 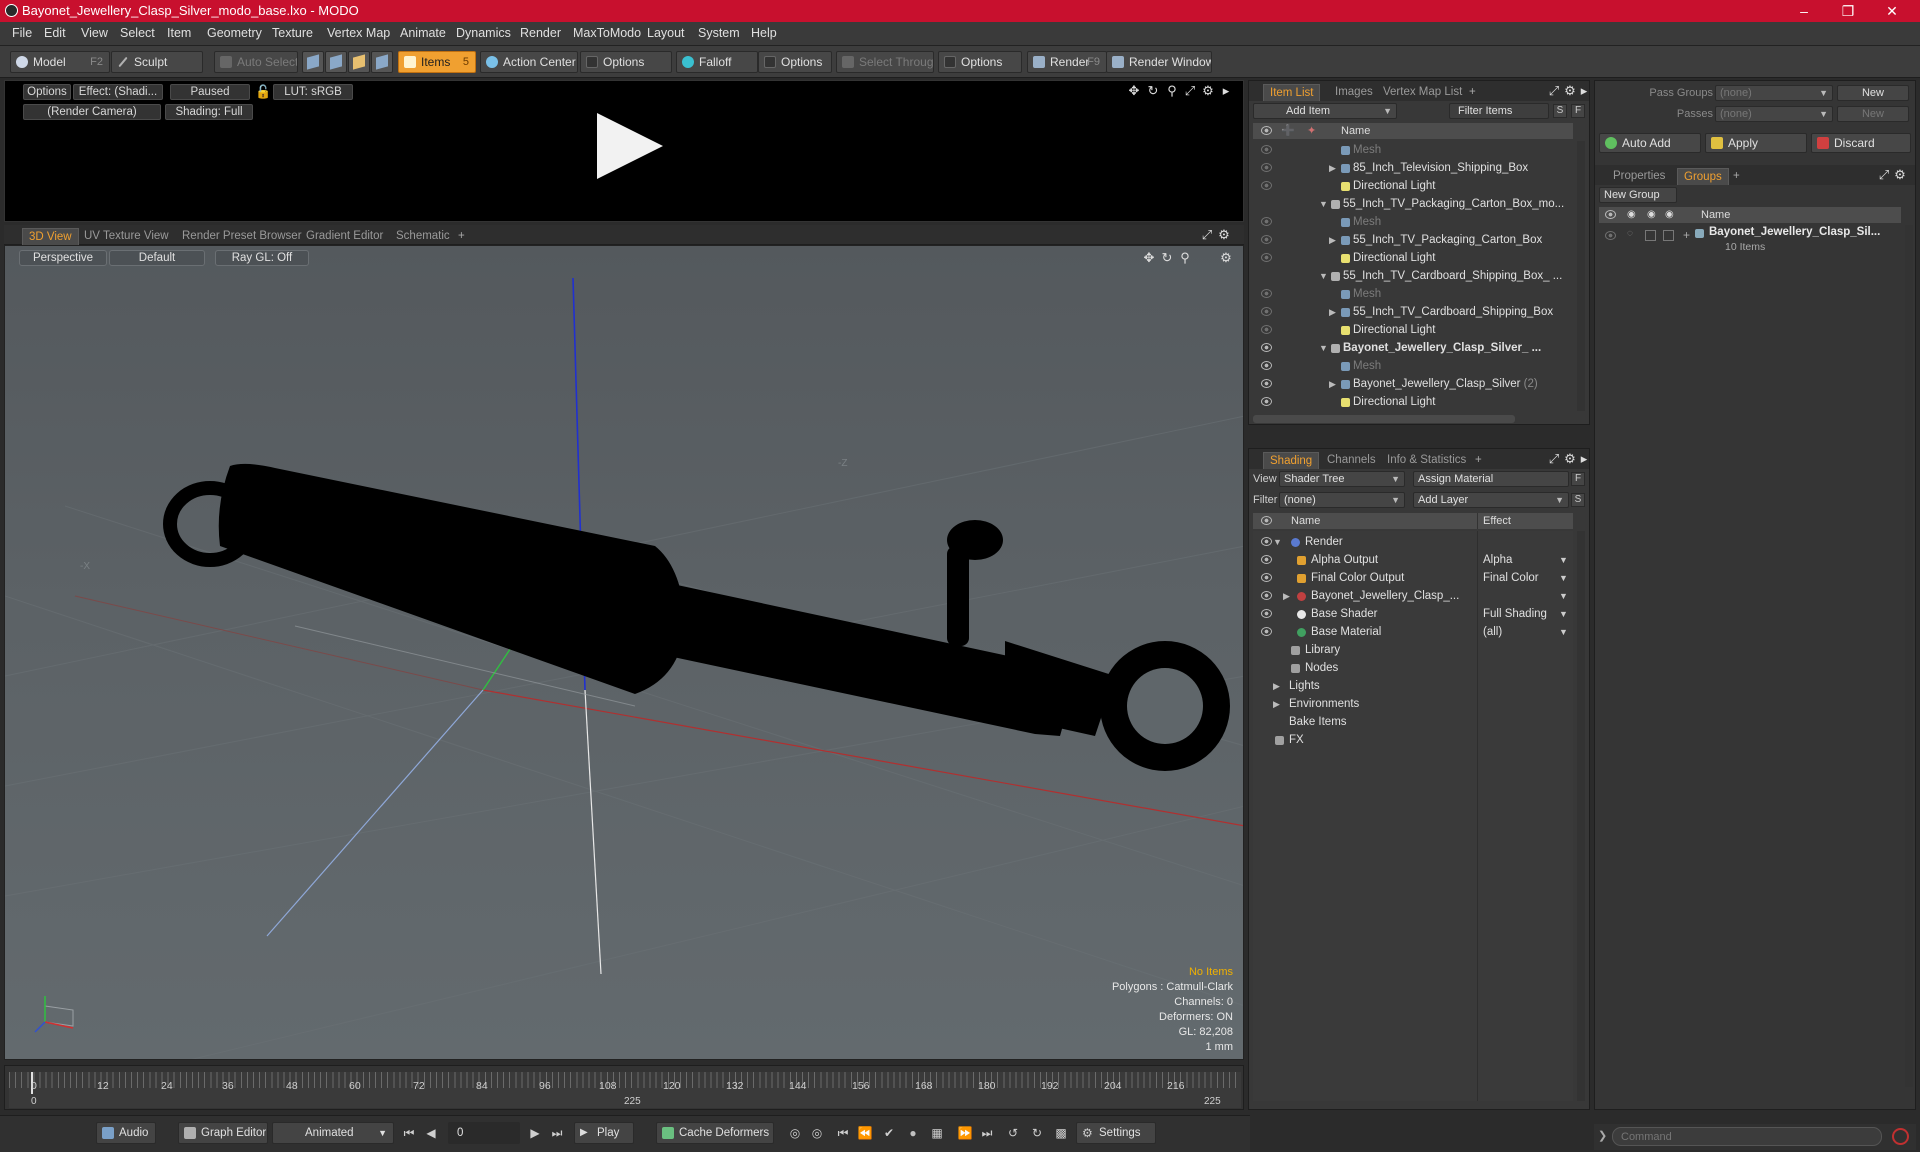 I want to click on shader-tree-row: ▶ Lights, so click(x=1413, y=686).